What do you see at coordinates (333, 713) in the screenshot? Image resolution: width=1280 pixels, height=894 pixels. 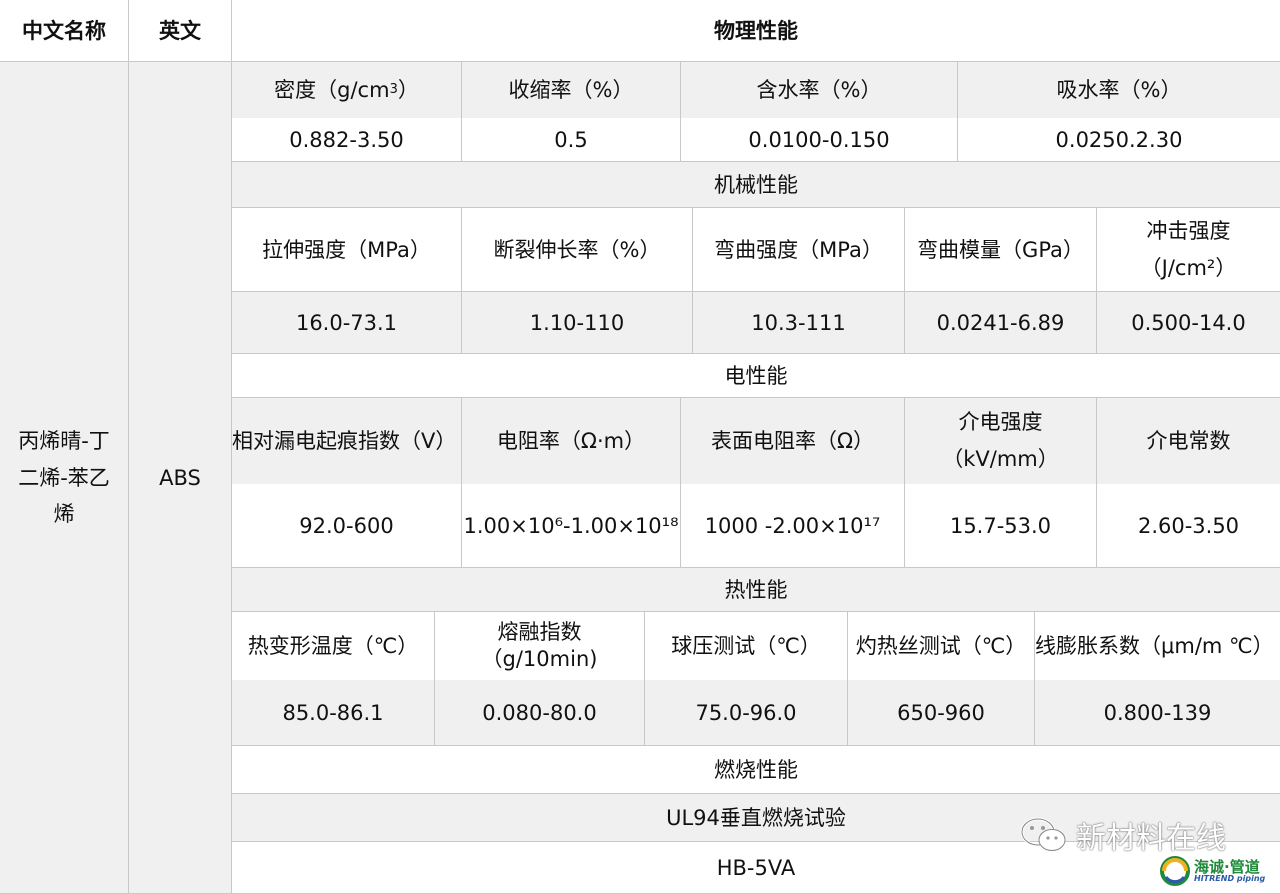 I see `value-heat-deflection: 85.0-86.1` at bounding box center [333, 713].